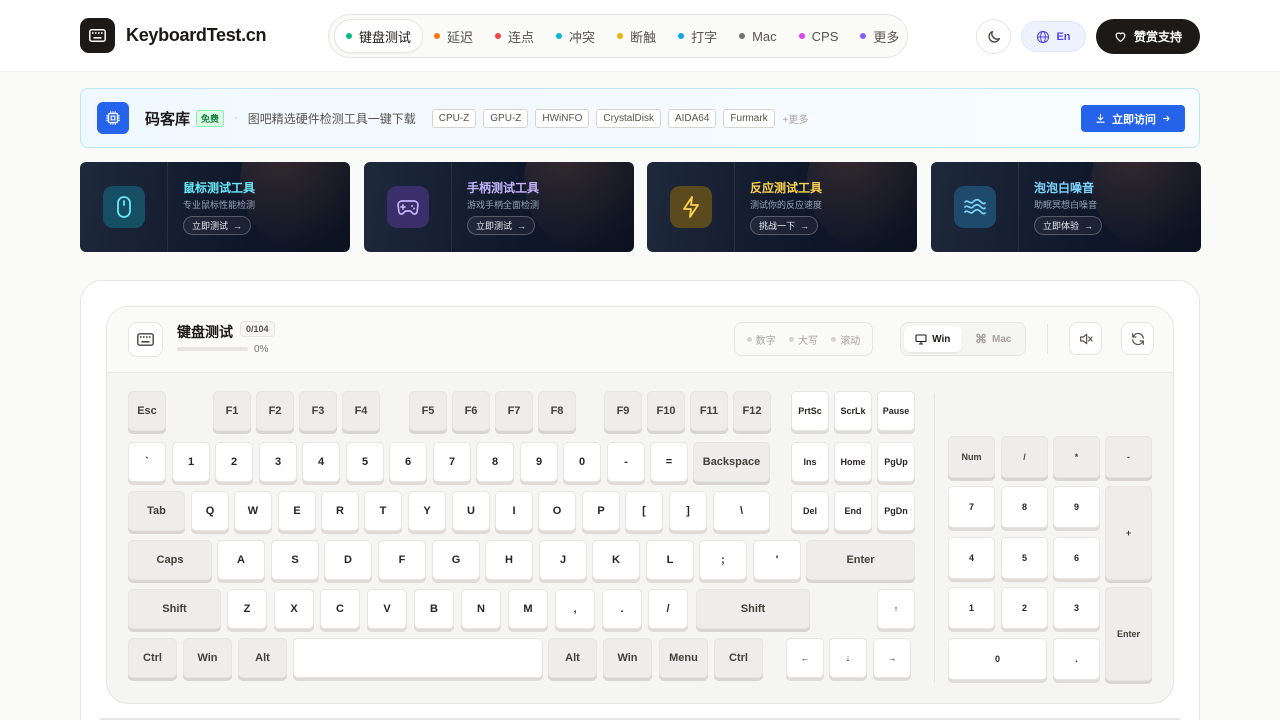 The width and height of the screenshot is (1280, 720). I want to click on key-b: B, so click(434, 609).